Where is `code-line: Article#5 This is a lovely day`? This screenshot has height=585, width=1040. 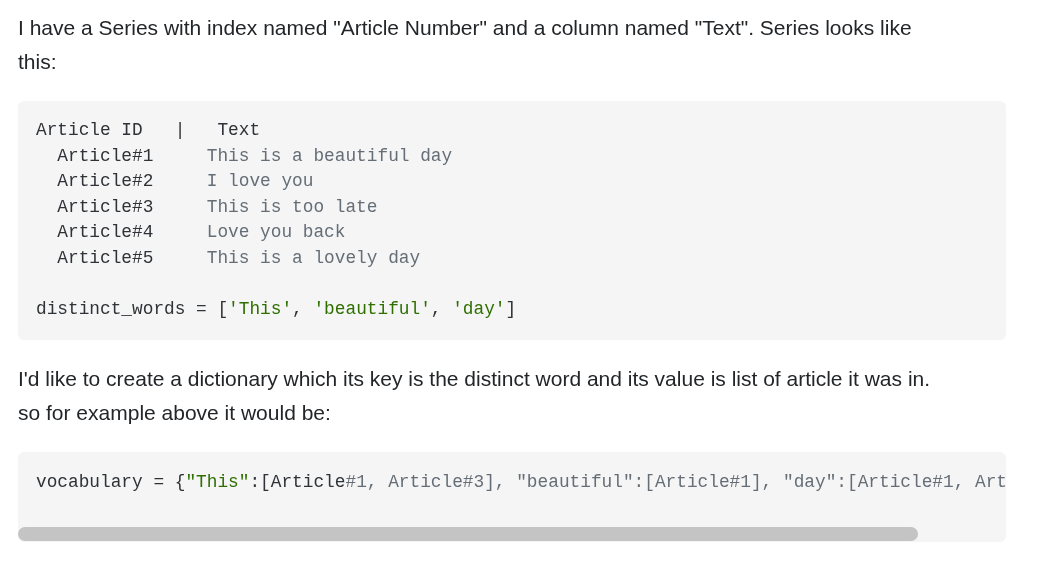 code-line: Article#5 This is a lovely day is located at coordinates (239, 258).